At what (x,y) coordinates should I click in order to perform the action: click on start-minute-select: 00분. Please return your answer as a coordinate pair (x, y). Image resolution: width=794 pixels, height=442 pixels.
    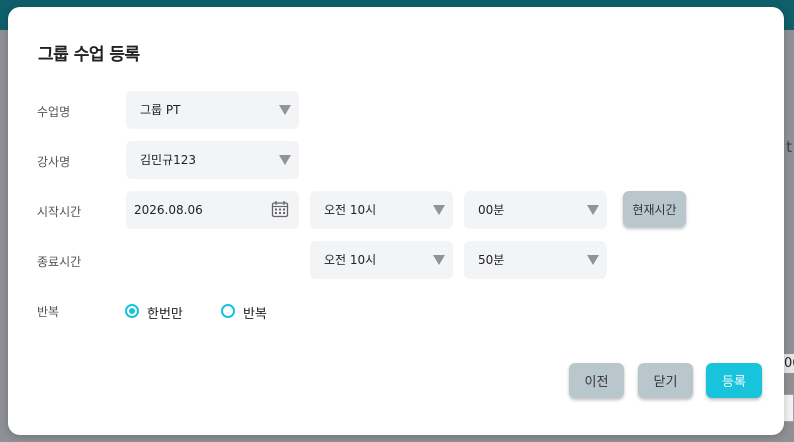
    Looking at the image, I should click on (535, 210).